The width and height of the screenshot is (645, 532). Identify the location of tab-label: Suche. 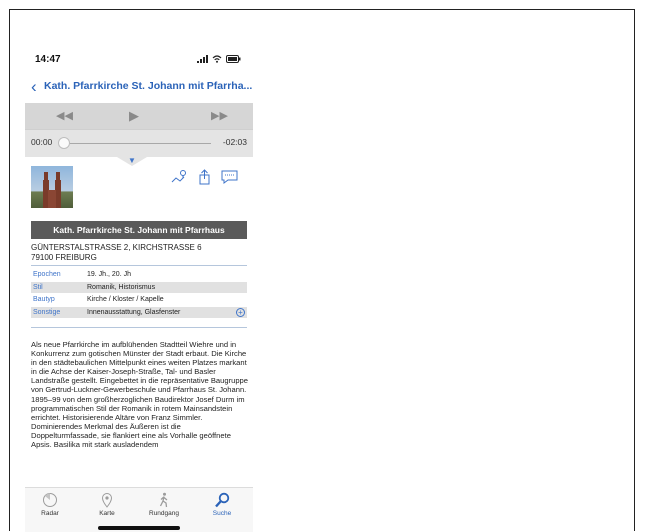
(222, 513).